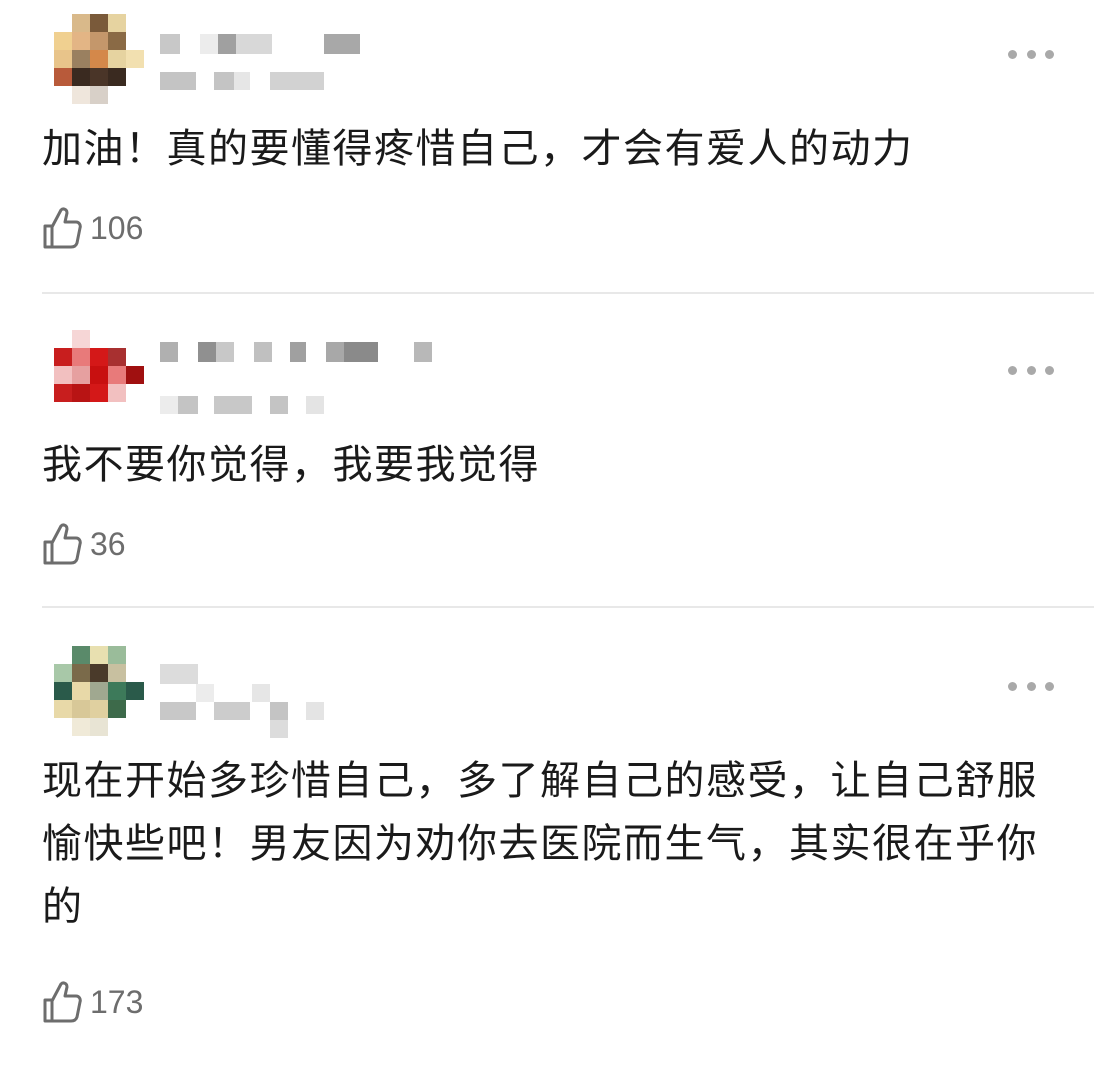 The width and height of the screenshot is (1094, 1080). Describe the element at coordinates (478, 149) in the screenshot. I see `comment-text: 加油！真的要懂得疼惜自己，才会有爱人的动力` at that location.